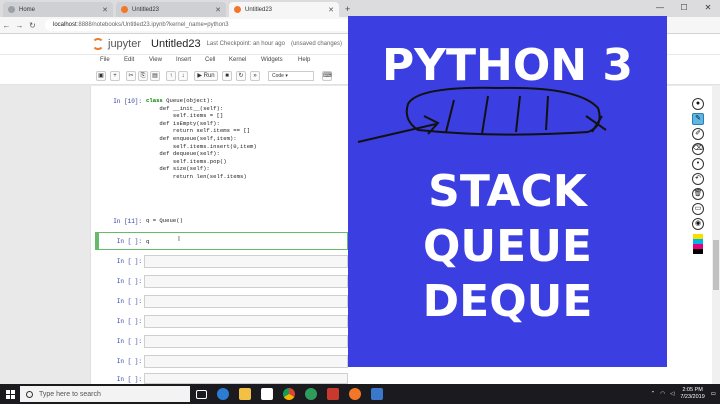 This screenshot has width=720, height=404. I want to click on menu-cell: Cell, so click(210, 60).